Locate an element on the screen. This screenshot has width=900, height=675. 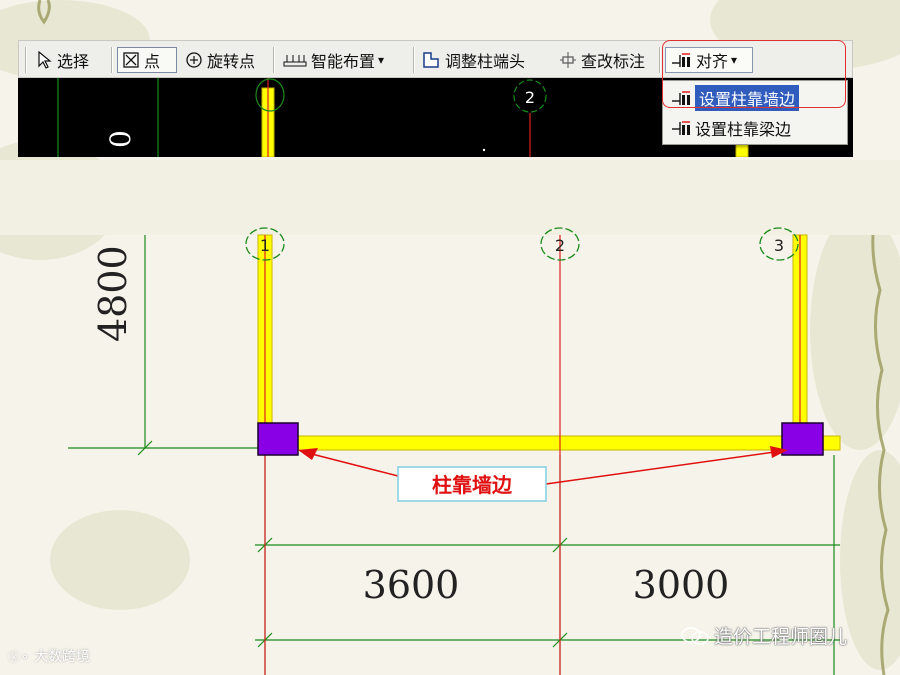
smart-layout-label: 智能布置 is located at coordinates (343, 61).